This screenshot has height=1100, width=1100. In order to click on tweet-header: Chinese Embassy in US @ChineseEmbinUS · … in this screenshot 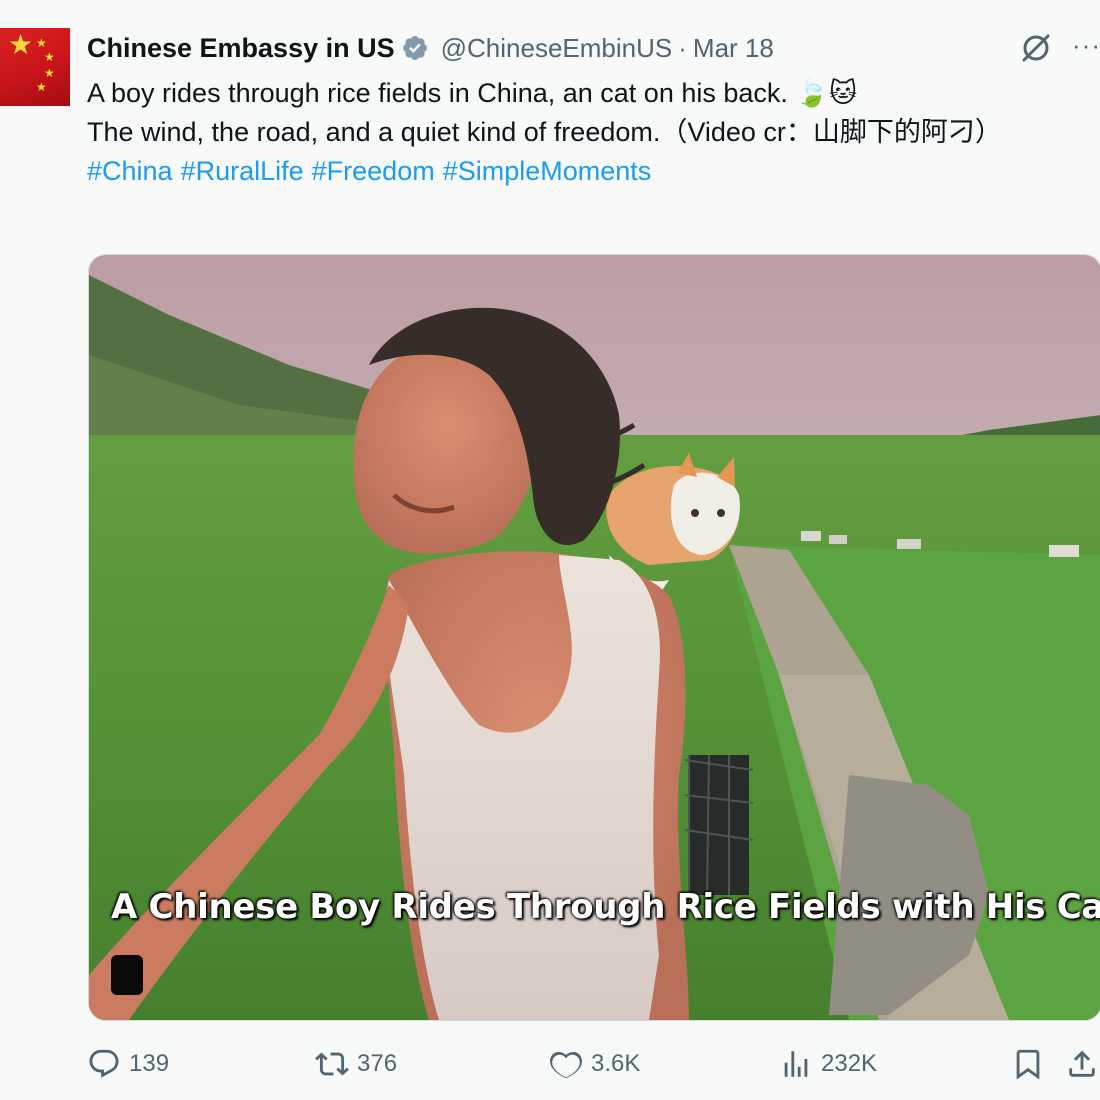, I will do `click(430, 48)`.